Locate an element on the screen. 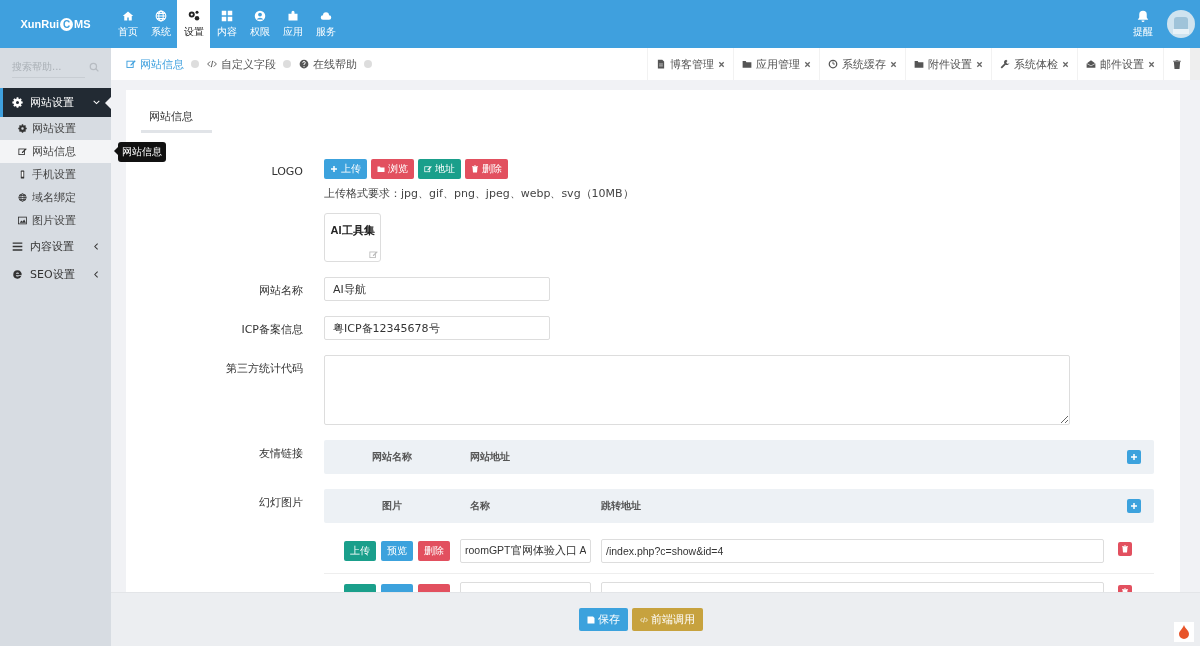 This screenshot has height=646, width=1200. column-header: 网站地址 is located at coordinates (490, 457).